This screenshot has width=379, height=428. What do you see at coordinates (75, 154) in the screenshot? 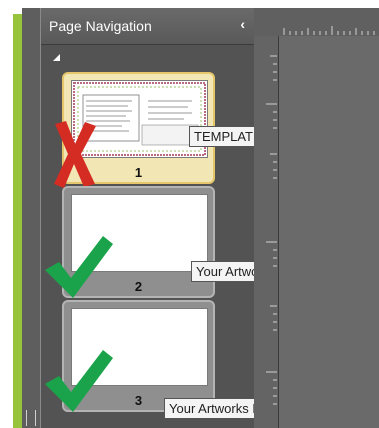
I see `red-x-icon` at bounding box center [75, 154].